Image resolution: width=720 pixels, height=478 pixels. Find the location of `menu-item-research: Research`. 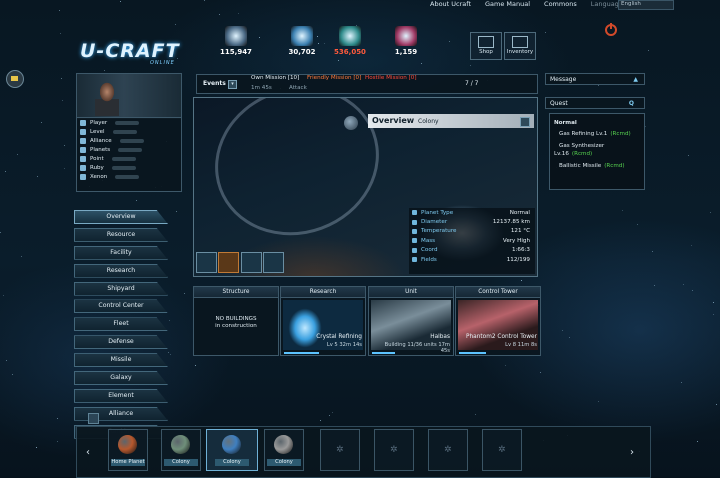

menu-item-research: Research is located at coordinates (121, 270).